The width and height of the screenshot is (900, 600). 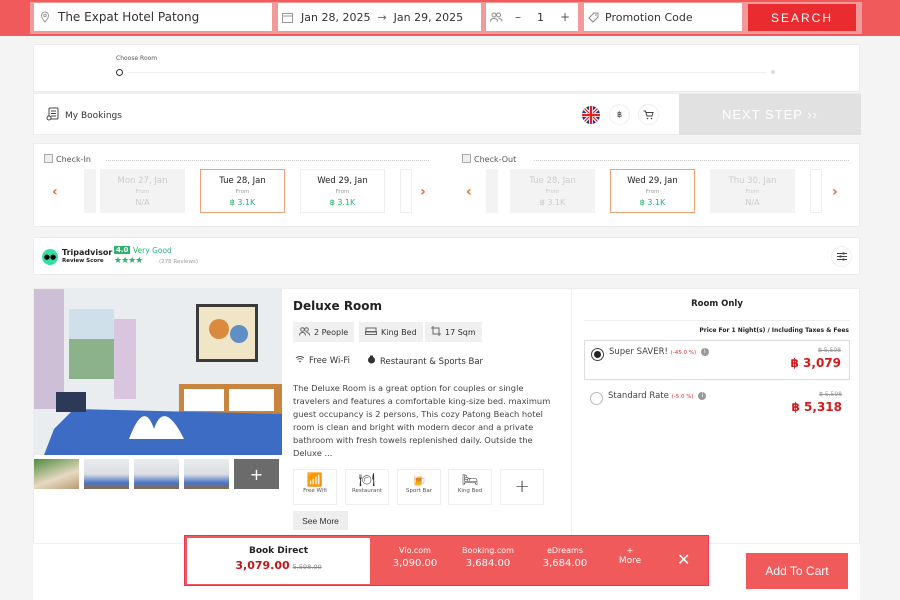 I want to click on baht-icon: ฿, so click(x=619, y=114).